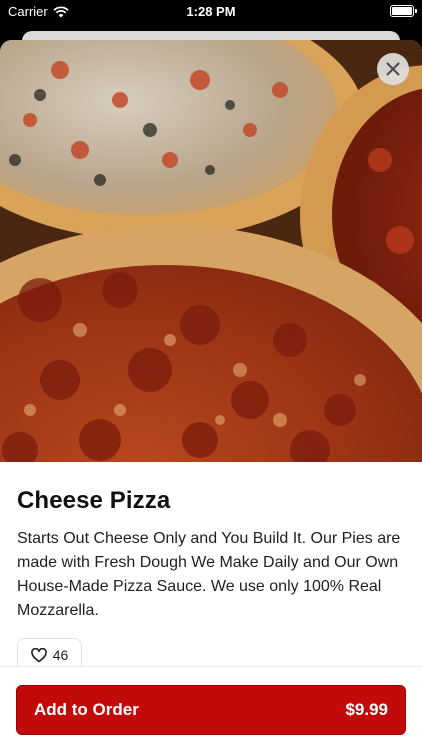  I want to click on battery-icon, so click(403, 11).